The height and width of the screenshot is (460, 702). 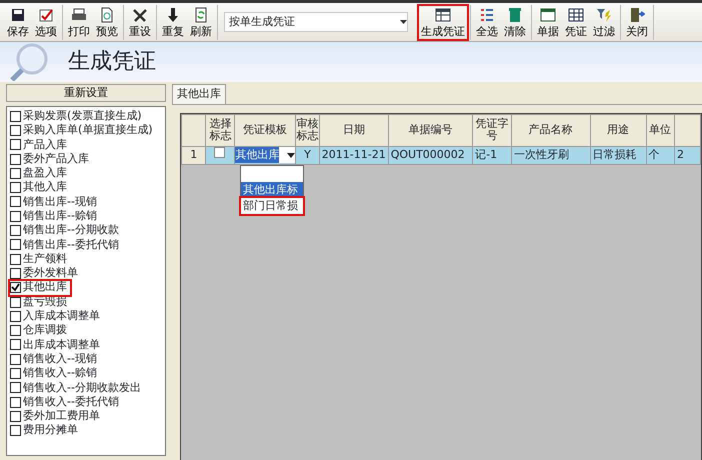 What do you see at coordinates (430, 155) in the screenshot?
I see `table-cell: QOUT000002` at bounding box center [430, 155].